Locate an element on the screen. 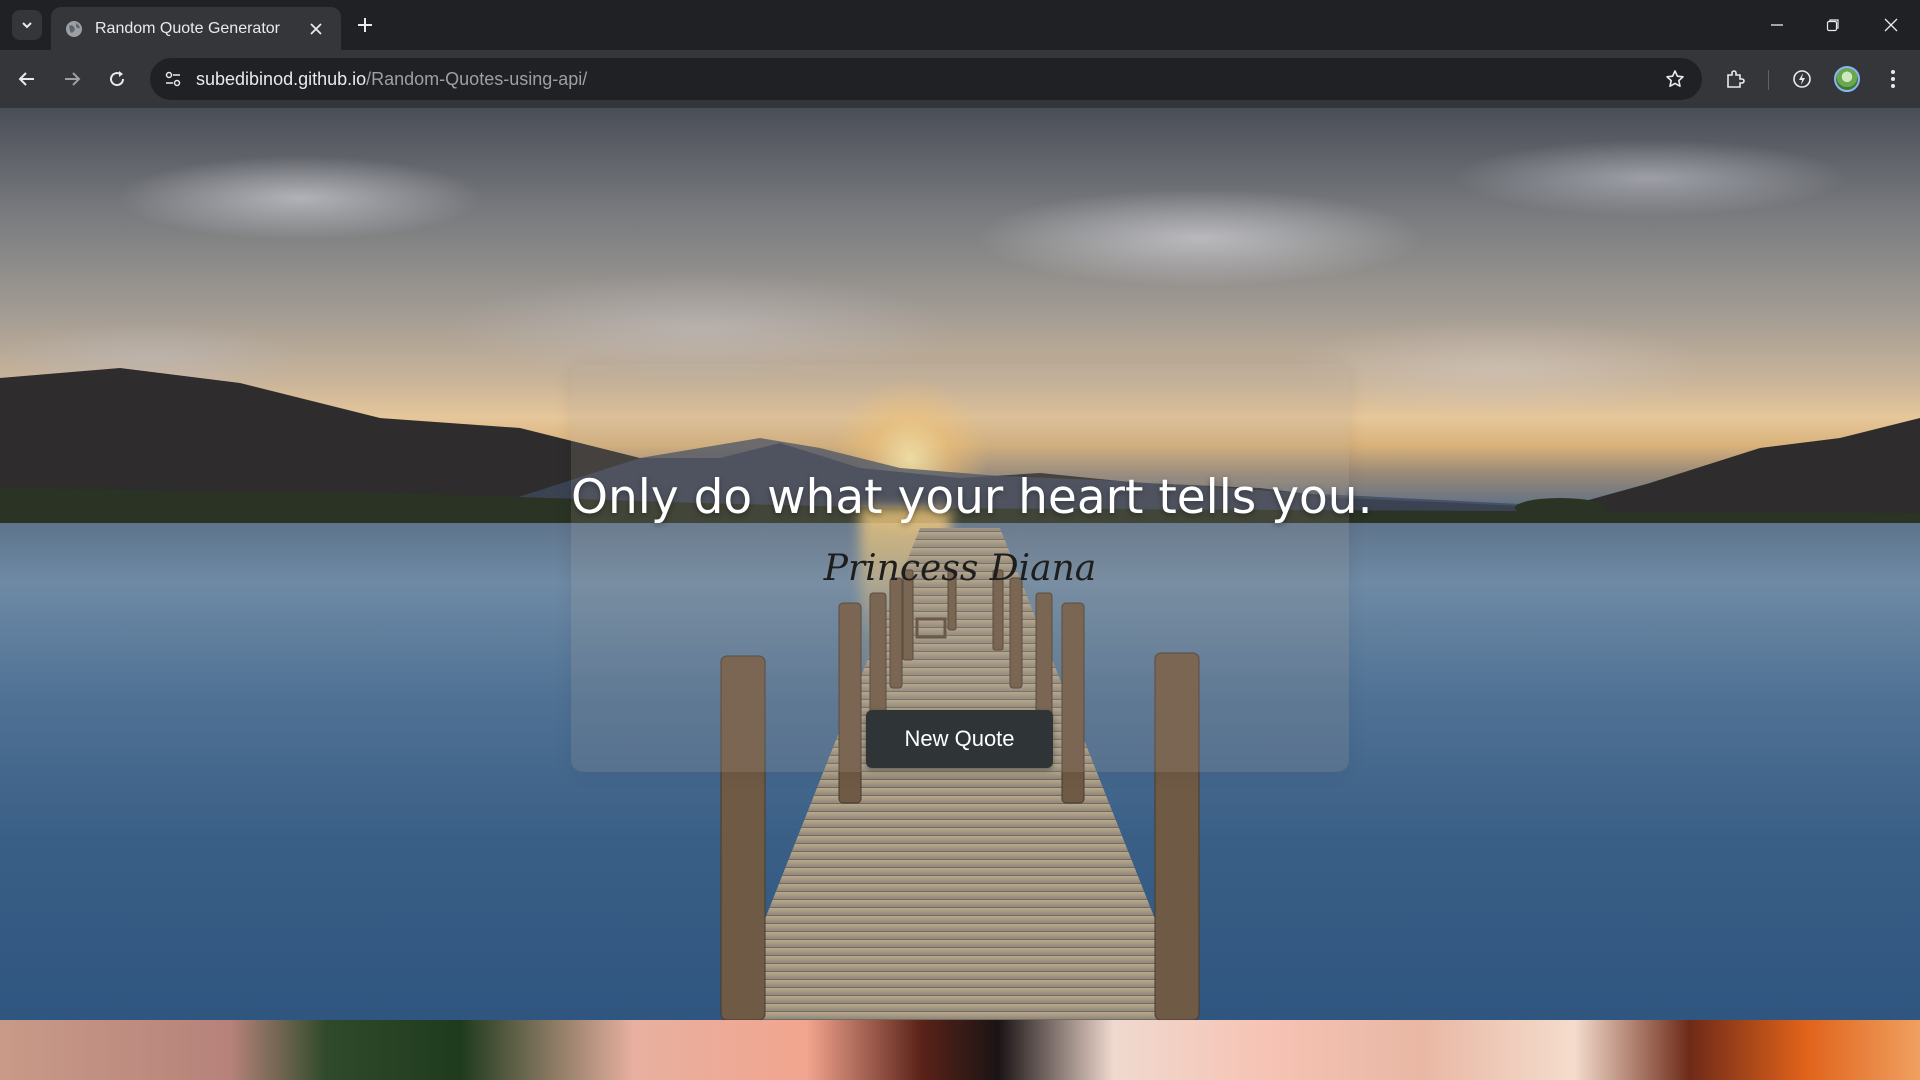 The height and width of the screenshot is (1080, 1920). toolbar-divider is located at coordinates (1768, 80).